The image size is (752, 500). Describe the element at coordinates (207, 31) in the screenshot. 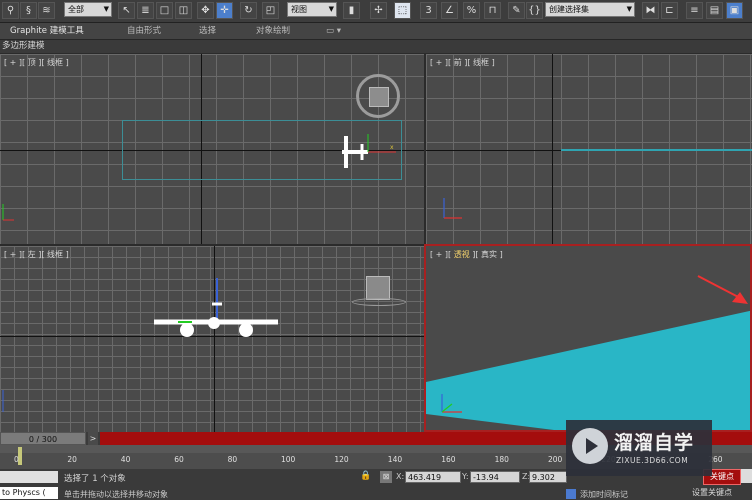

I see `tab-selection: 选择` at that location.